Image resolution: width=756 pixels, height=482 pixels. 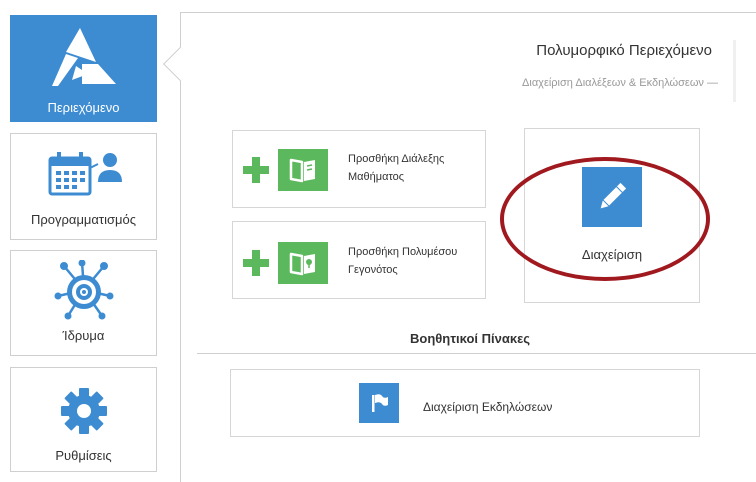 I want to click on aux-tables-title: Βοηθητικοί Πίνακες, so click(x=470, y=338).